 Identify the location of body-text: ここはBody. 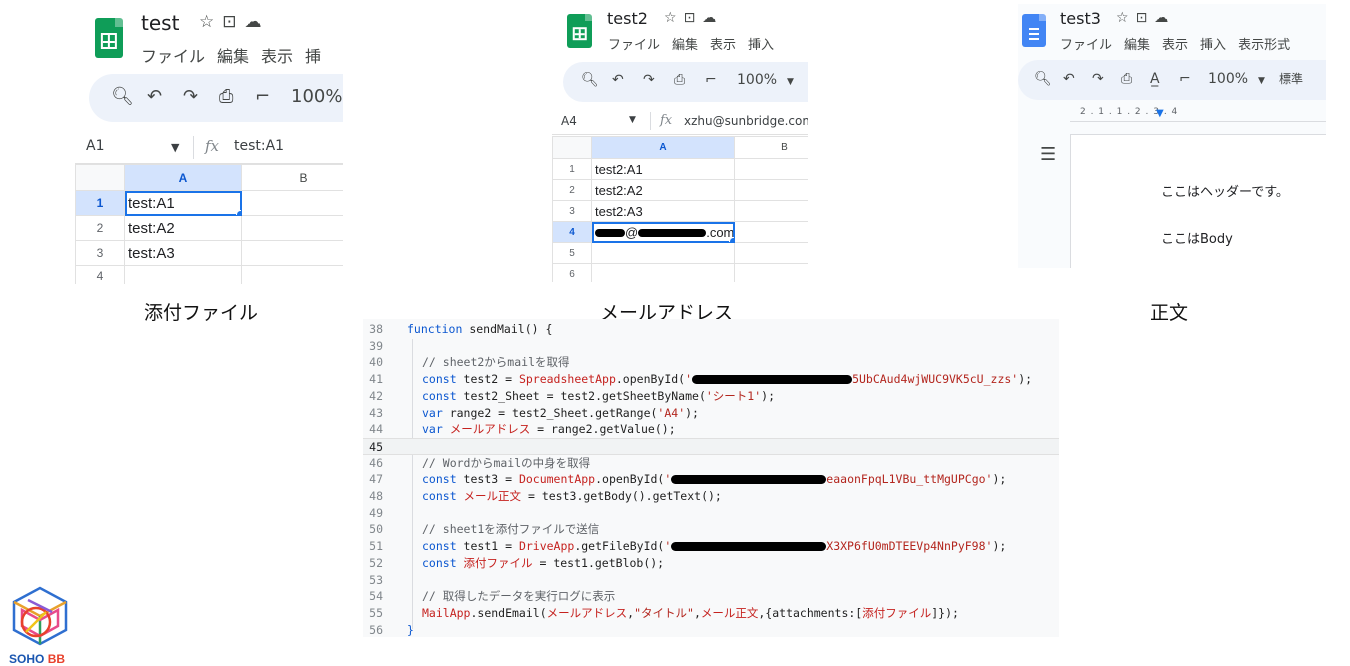
(1197, 237).